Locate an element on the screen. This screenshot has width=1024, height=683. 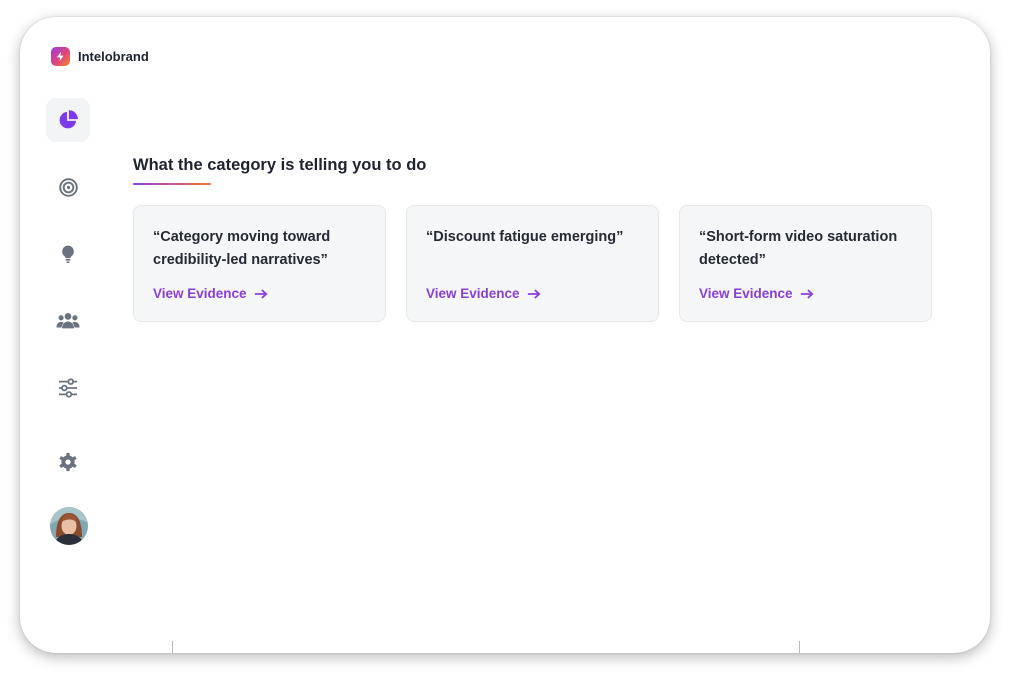
brand: Intelobrand is located at coordinates (100, 56).